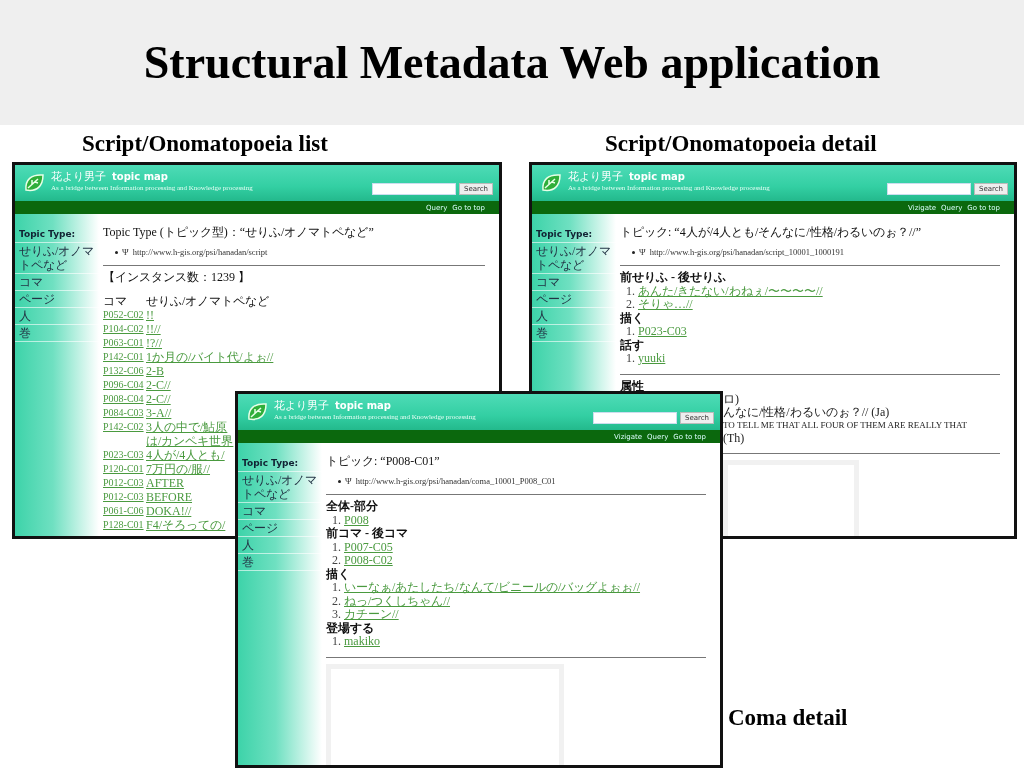  I want to click on table-link: P063-C01, so click(123, 343).